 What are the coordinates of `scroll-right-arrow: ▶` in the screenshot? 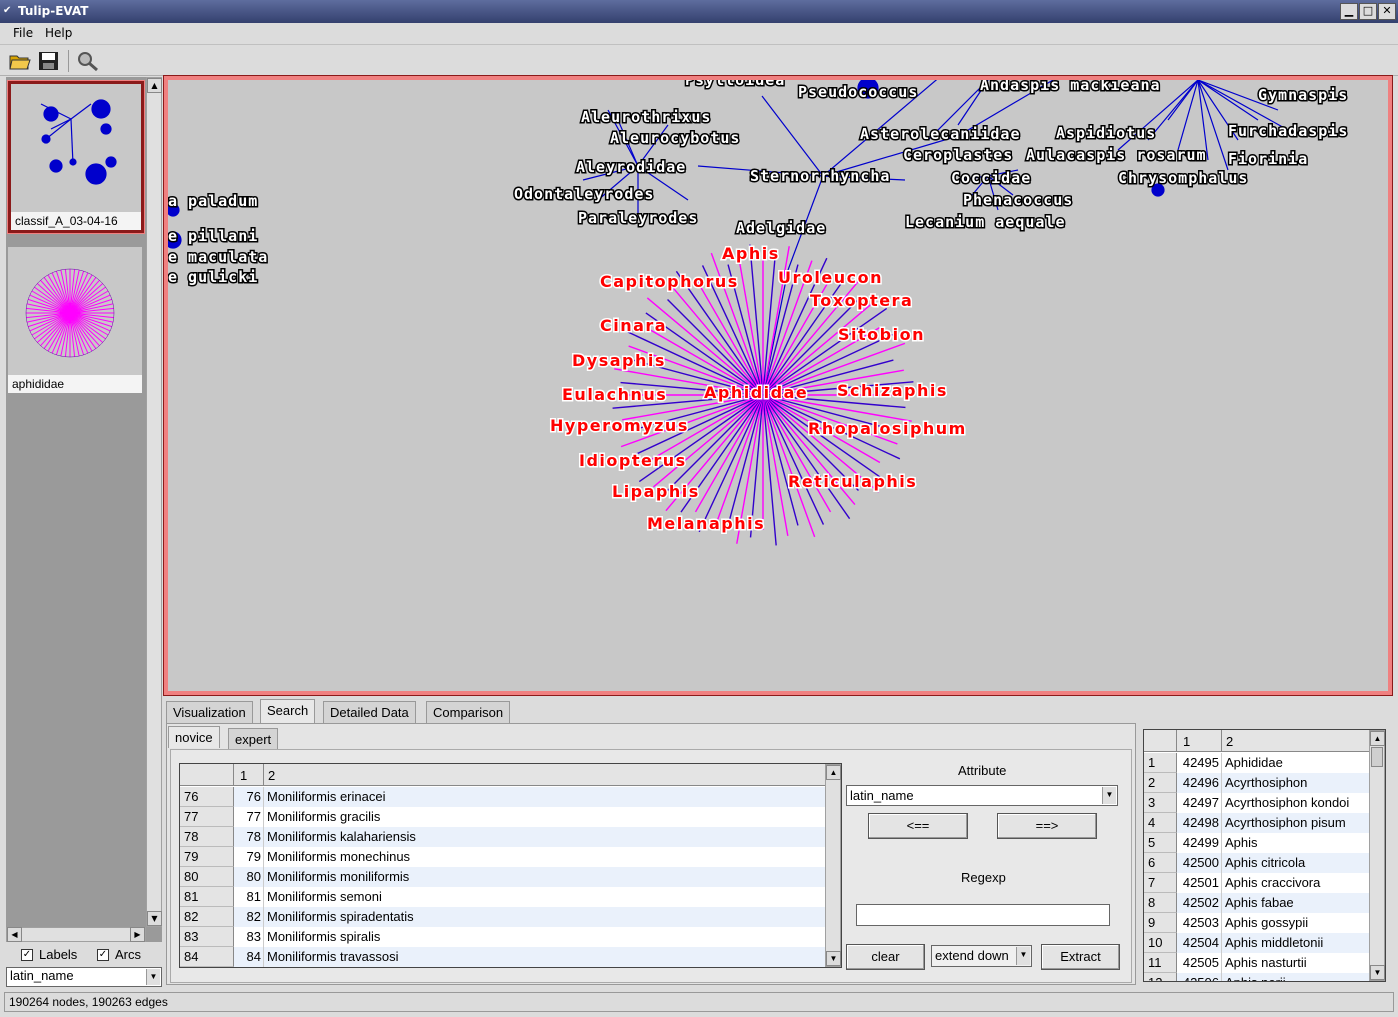 It's located at (137, 934).